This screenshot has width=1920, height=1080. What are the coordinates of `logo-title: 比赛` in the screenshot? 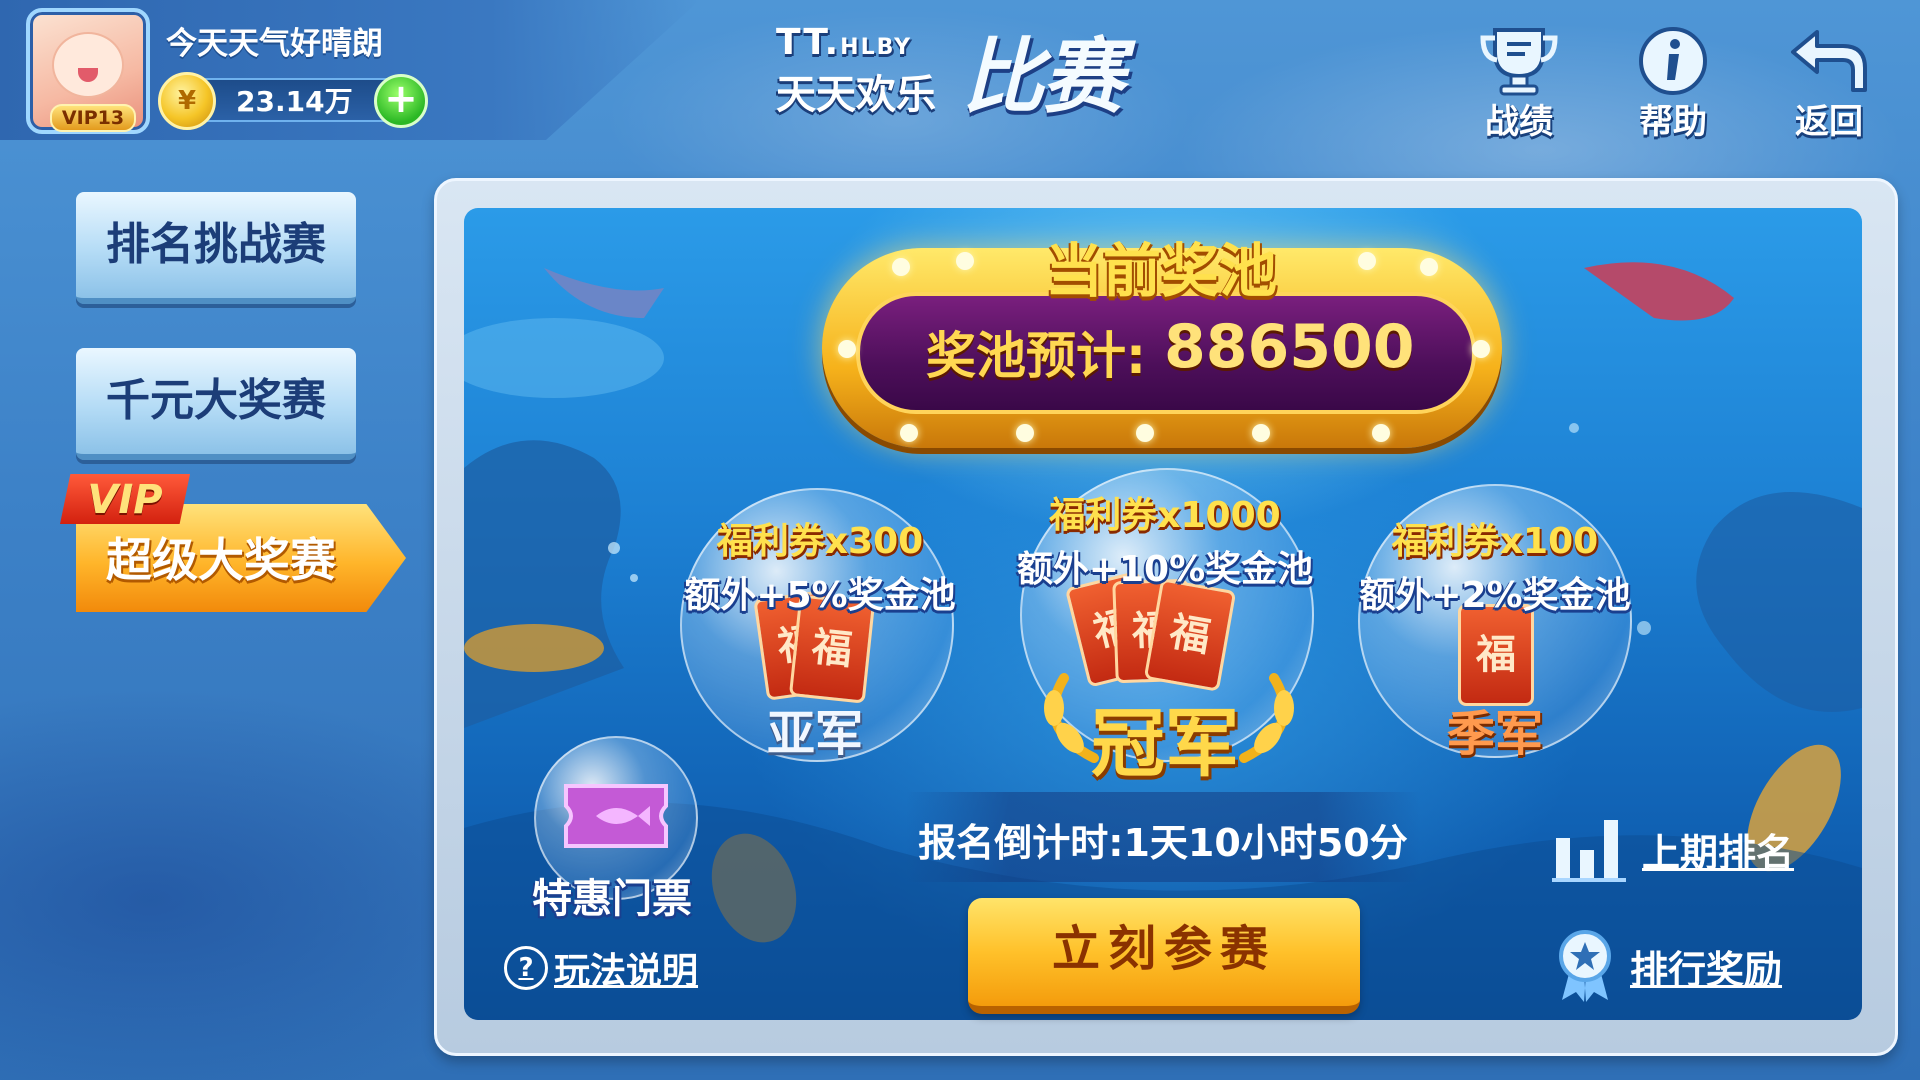 It's located at (1043, 77).